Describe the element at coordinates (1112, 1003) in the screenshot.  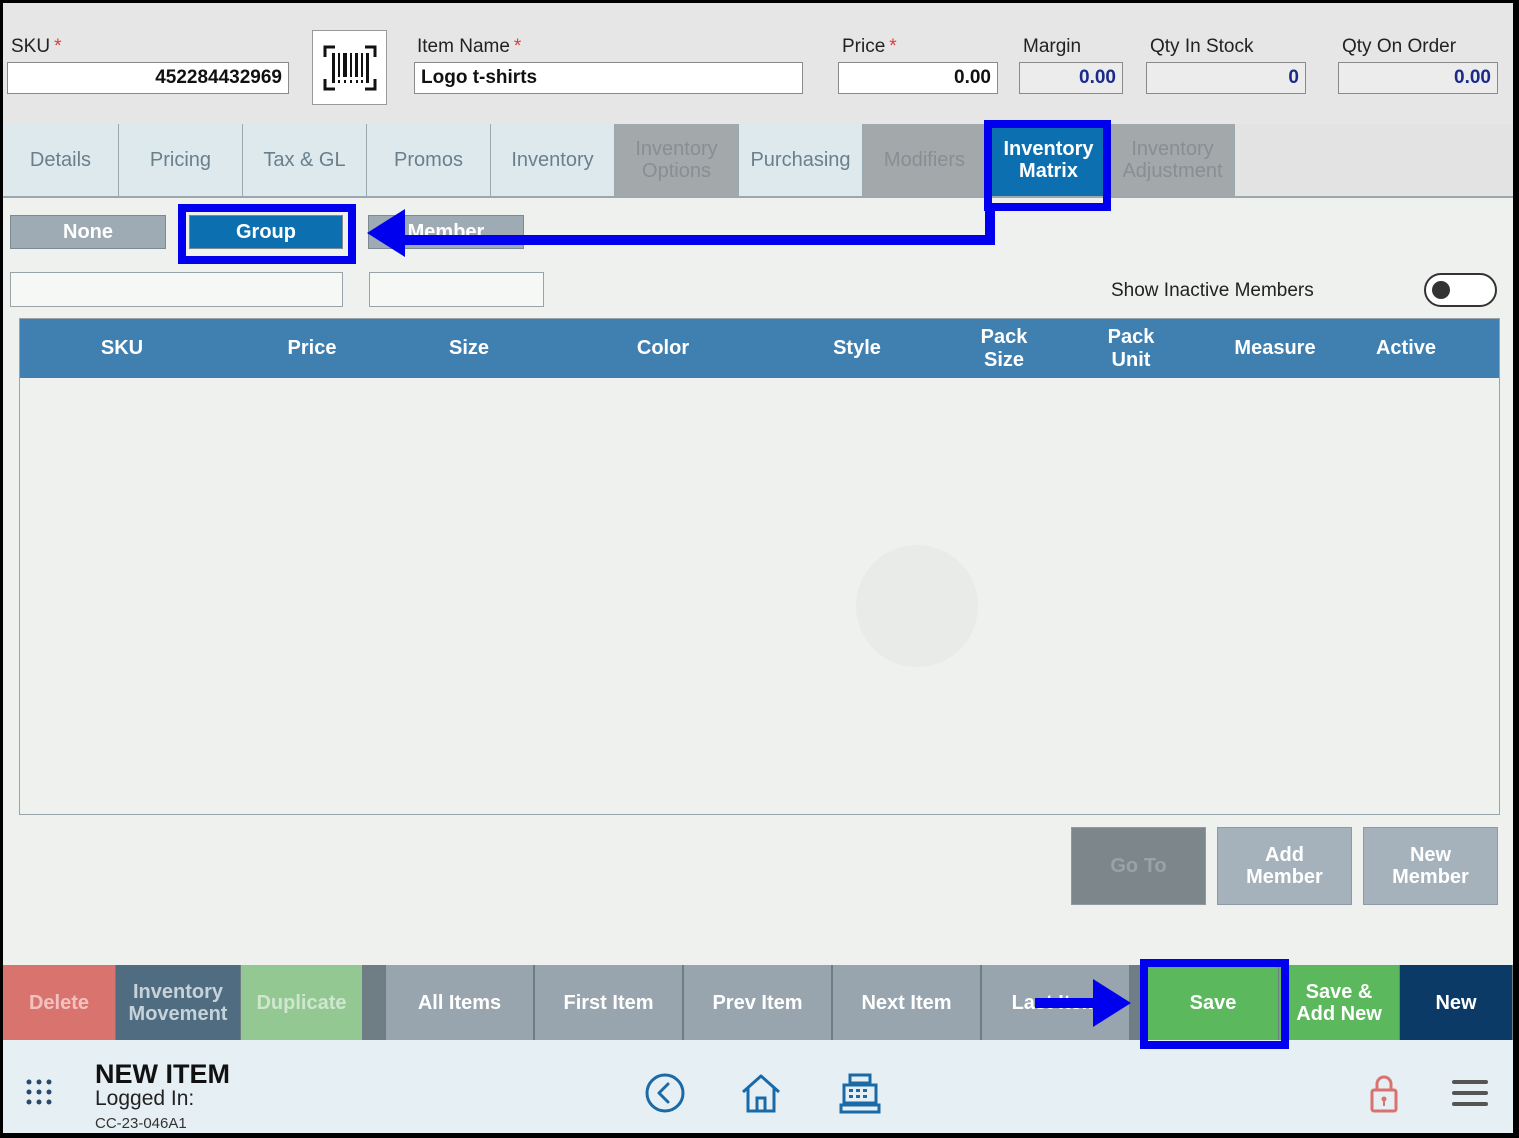
I see `arrow-to-save-icon` at that location.